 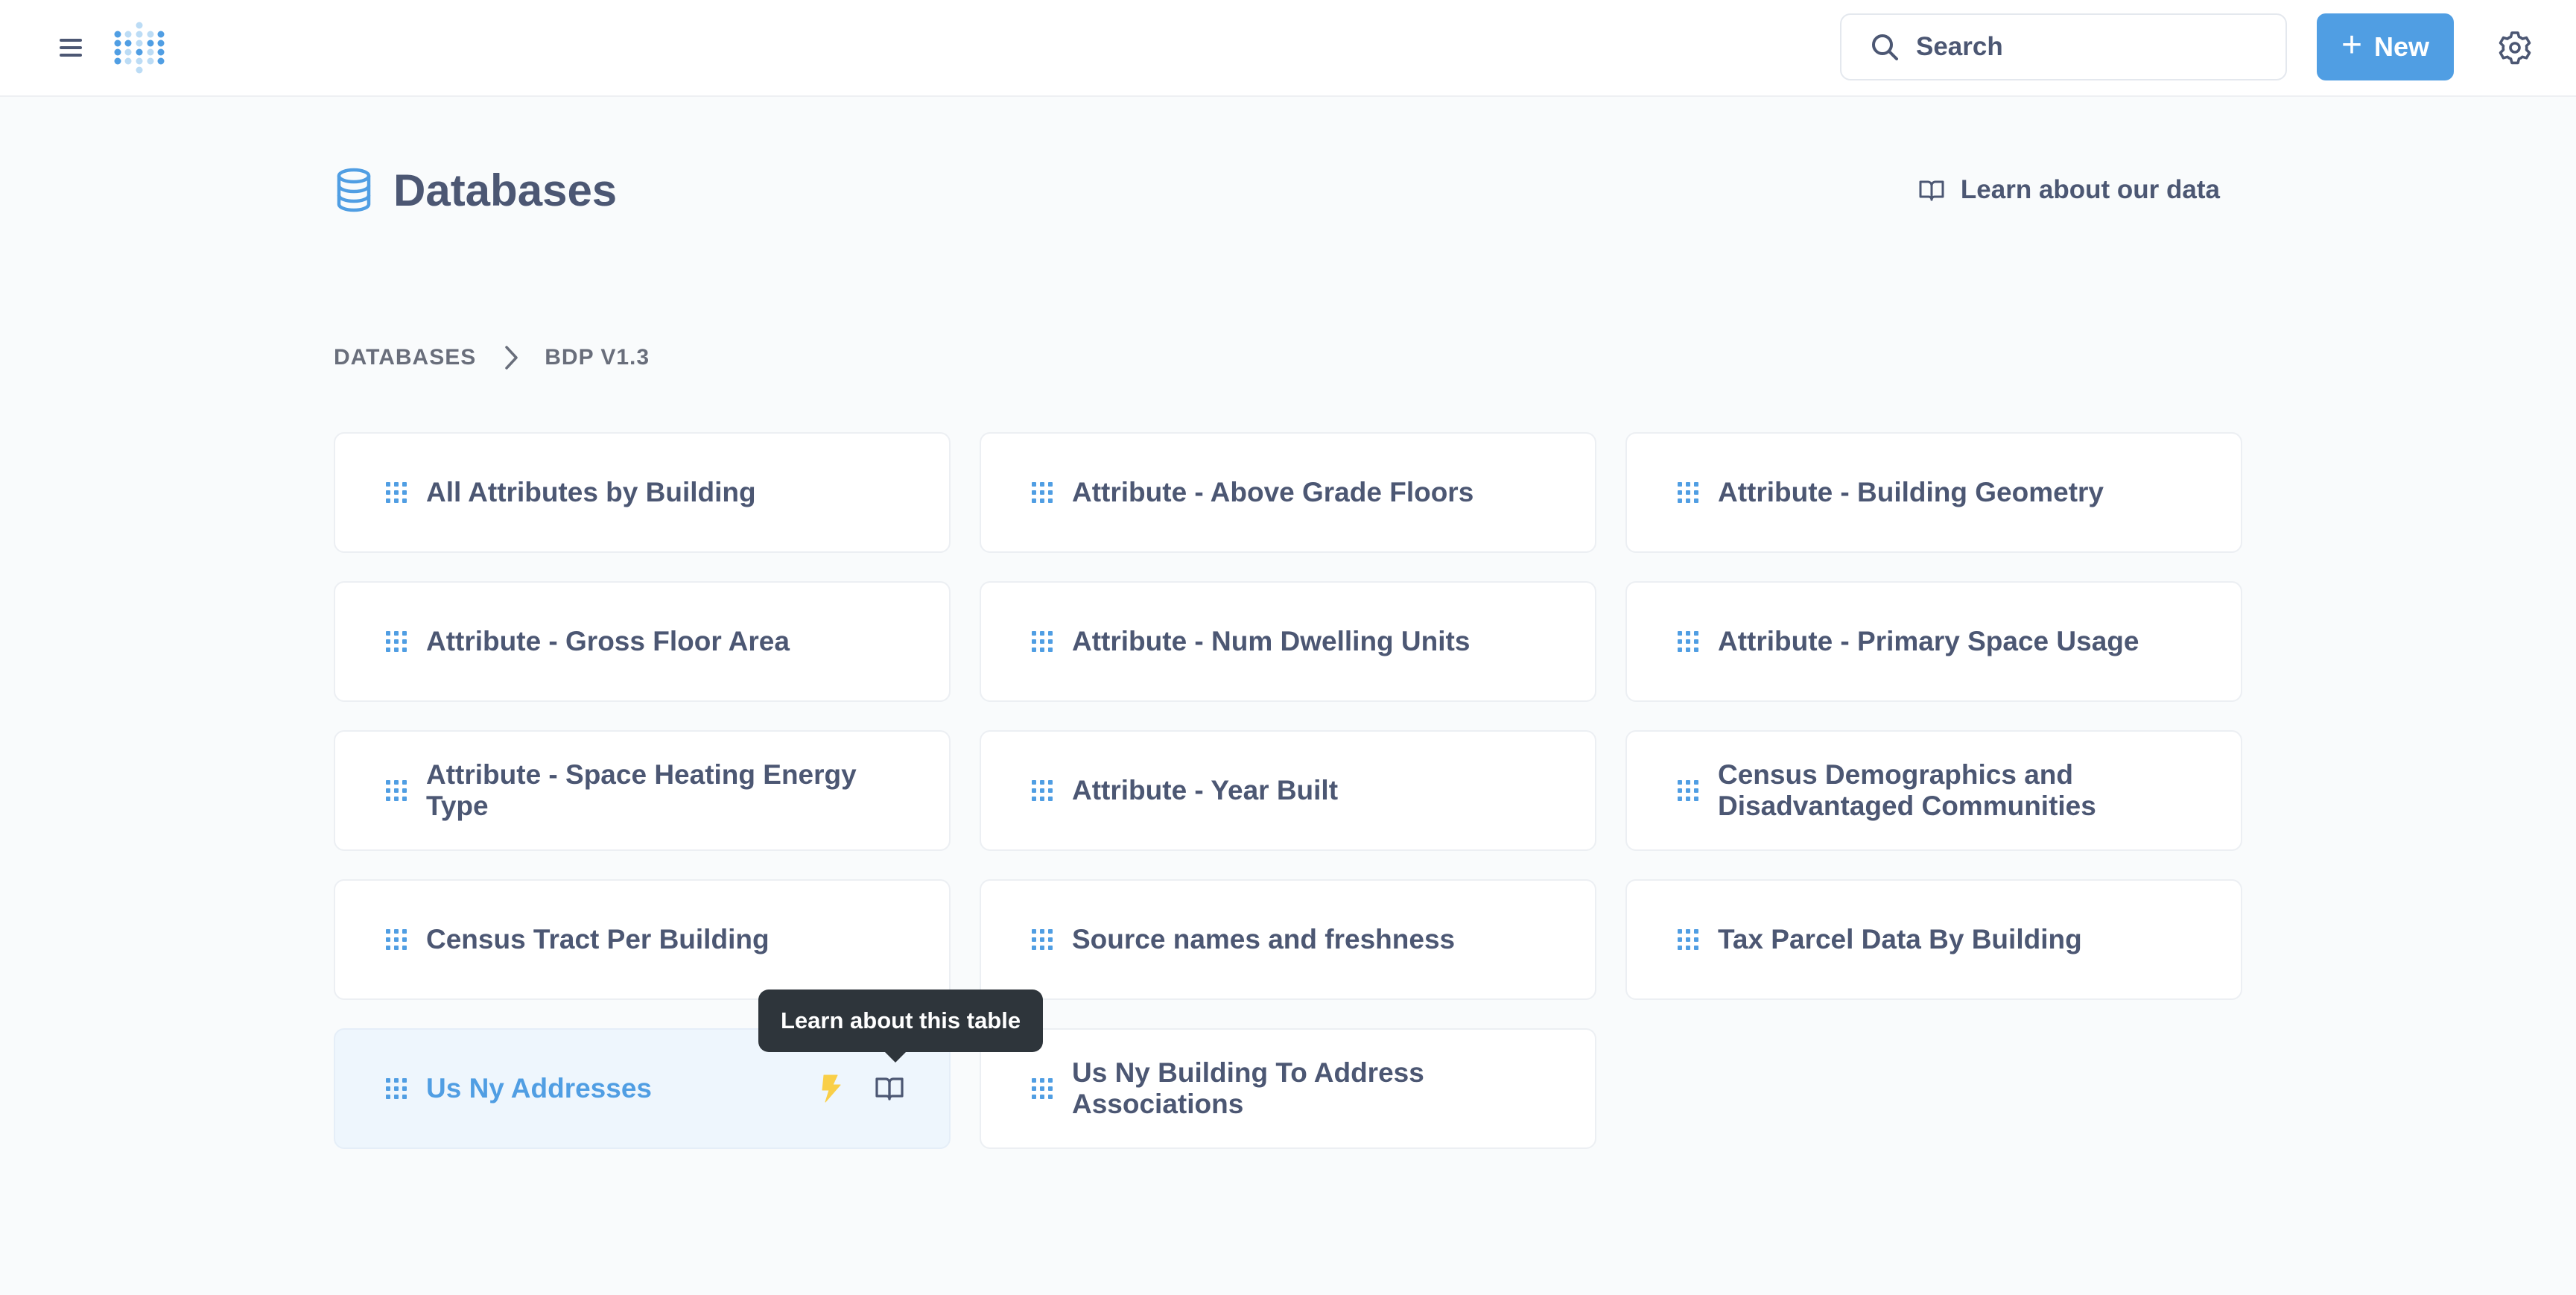 What do you see at coordinates (2064, 46) in the screenshot?
I see `search-input: Search` at bounding box center [2064, 46].